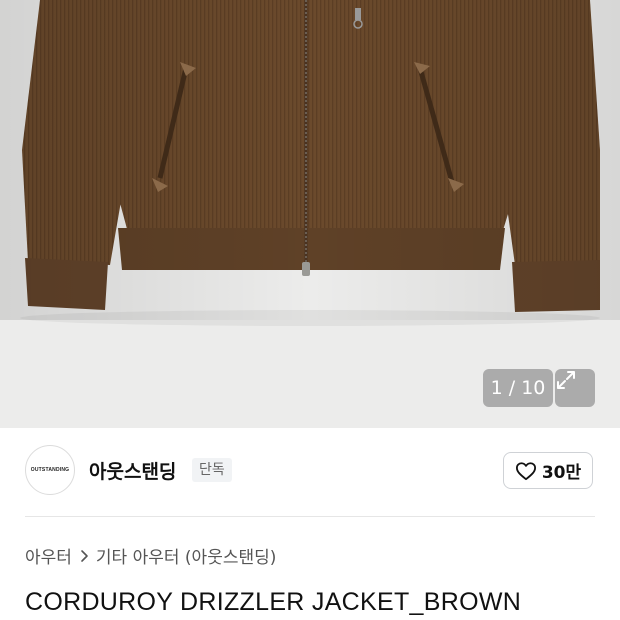 The image size is (620, 620). What do you see at coordinates (84, 555) in the screenshot?
I see `chevron-right-icon` at bounding box center [84, 555].